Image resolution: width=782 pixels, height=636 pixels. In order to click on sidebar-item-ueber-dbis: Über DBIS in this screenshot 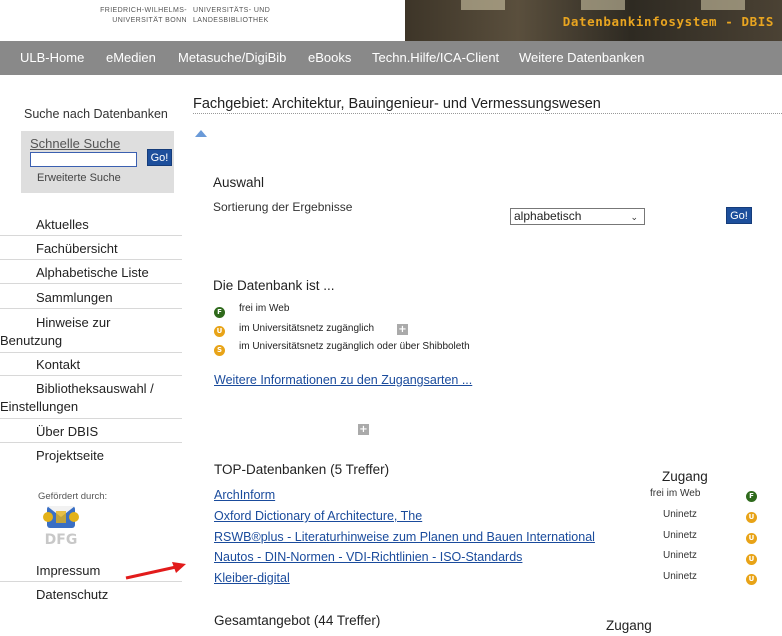, I will do `click(91, 432)`.